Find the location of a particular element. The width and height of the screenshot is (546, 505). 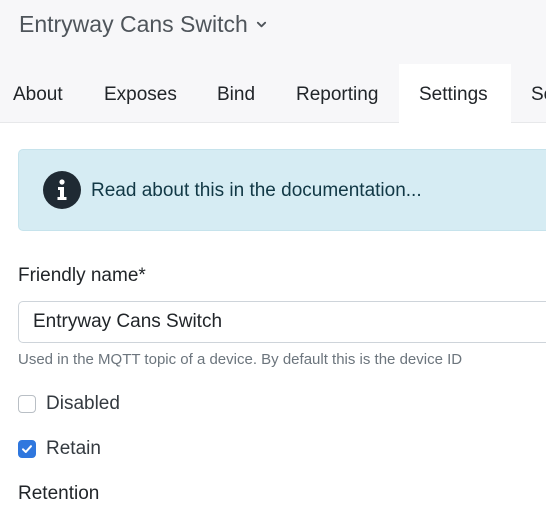

tab-about: About is located at coordinates (38, 93).